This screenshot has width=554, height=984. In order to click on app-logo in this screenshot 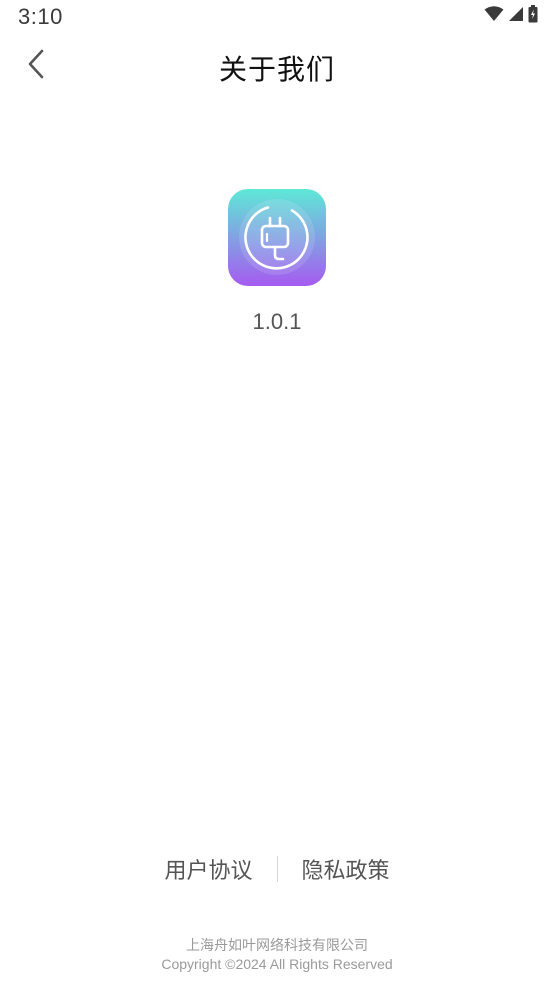, I will do `click(277, 237)`.